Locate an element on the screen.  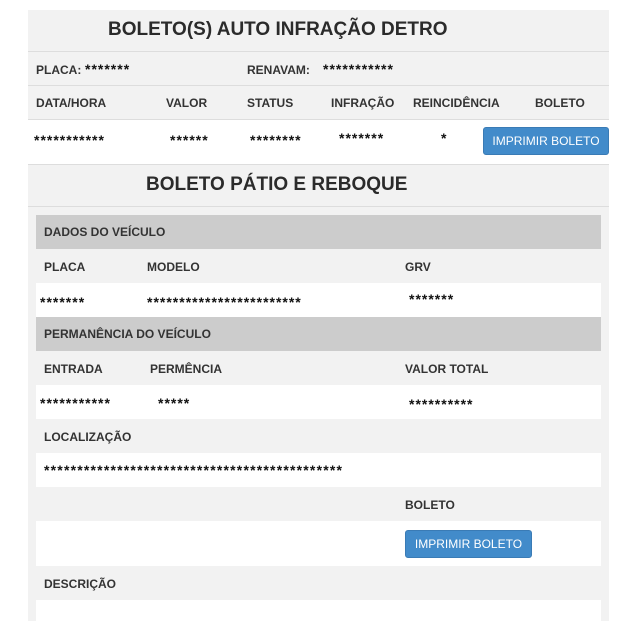
descricao-row is located at coordinates (318, 610).